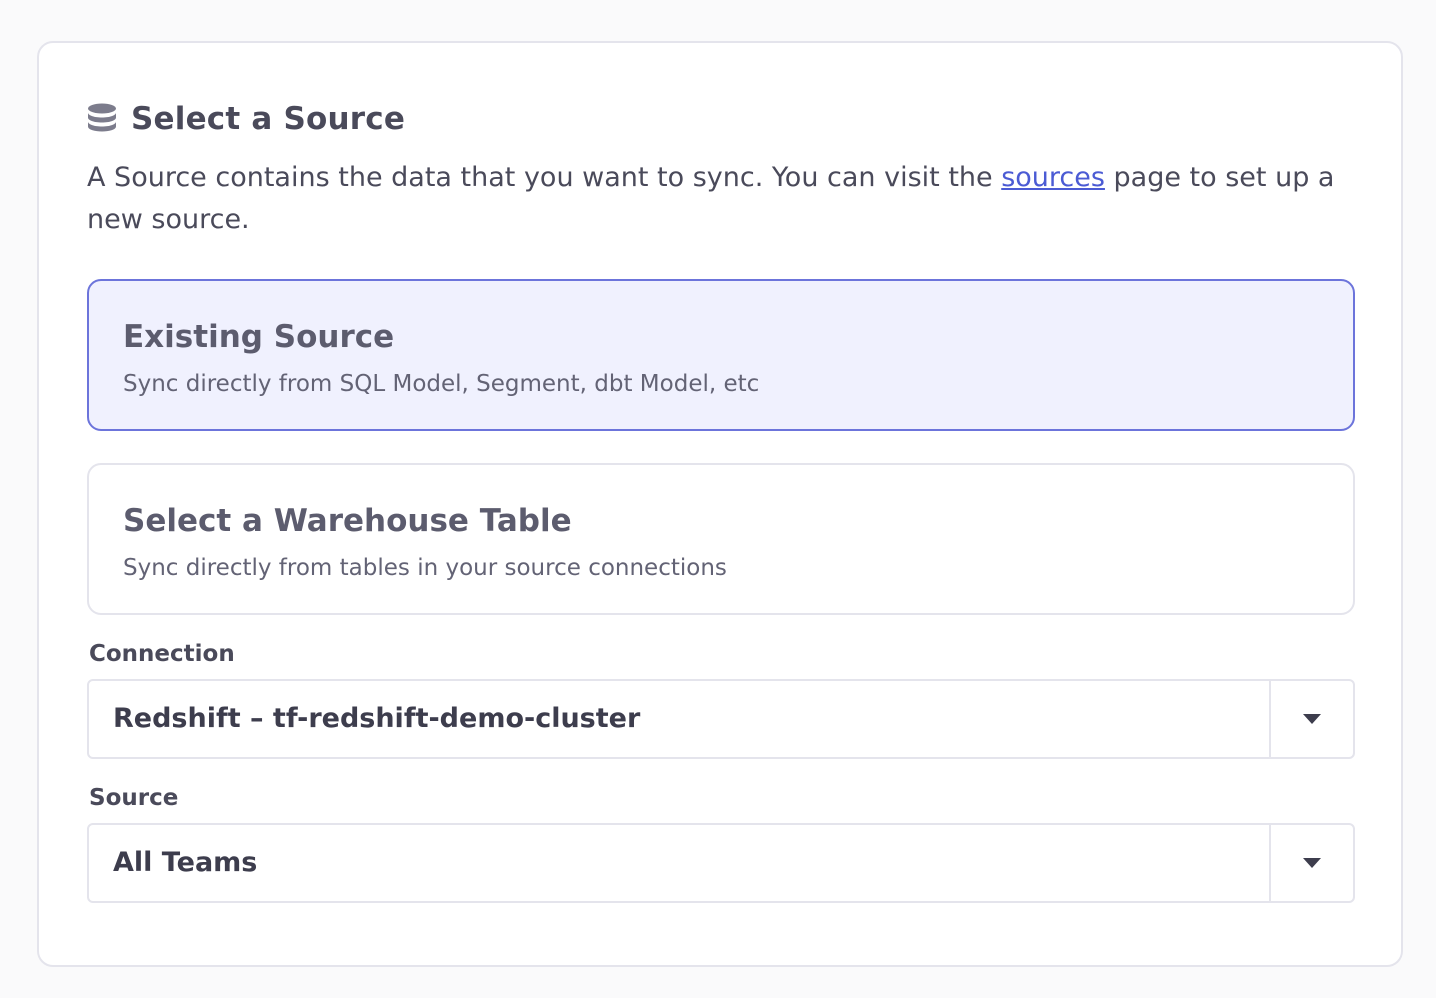  What do you see at coordinates (185, 862) in the screenshot?
I see `source-value: All Teams` at bounding box center [185, 862].